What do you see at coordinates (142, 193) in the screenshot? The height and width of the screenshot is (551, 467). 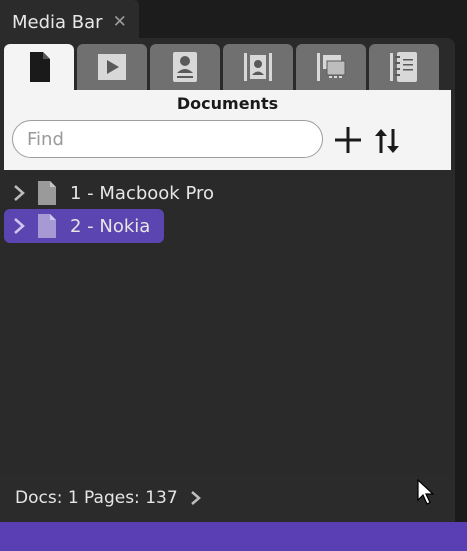 I see `document-label: 1 - Macbook Pro` at bounding box center [142, 193].